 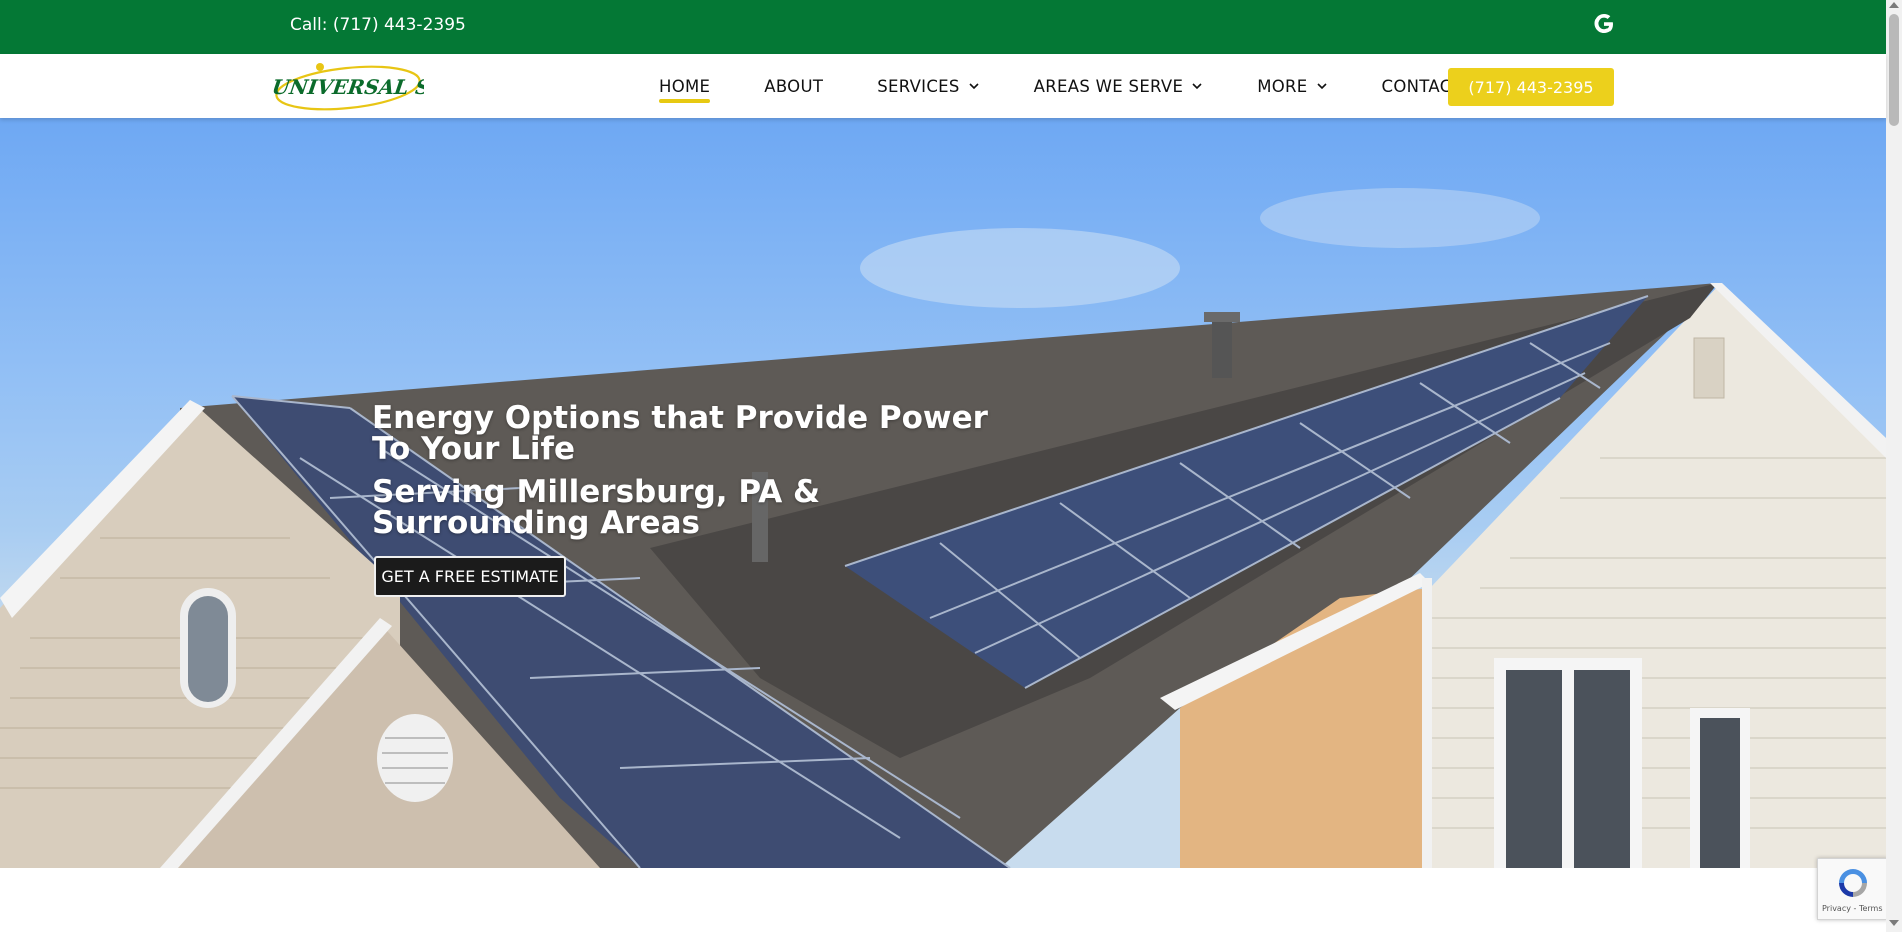 I want to click on nav-more: MORE, so click(x=1292, y=86).